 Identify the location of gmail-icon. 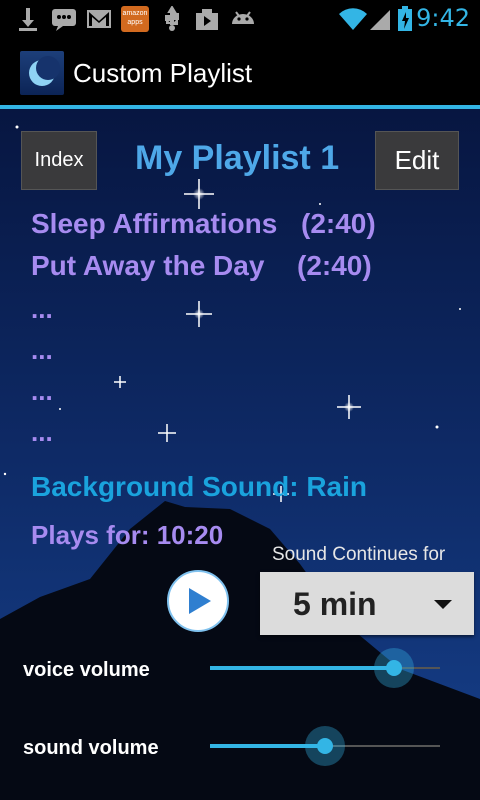
(99, 19).